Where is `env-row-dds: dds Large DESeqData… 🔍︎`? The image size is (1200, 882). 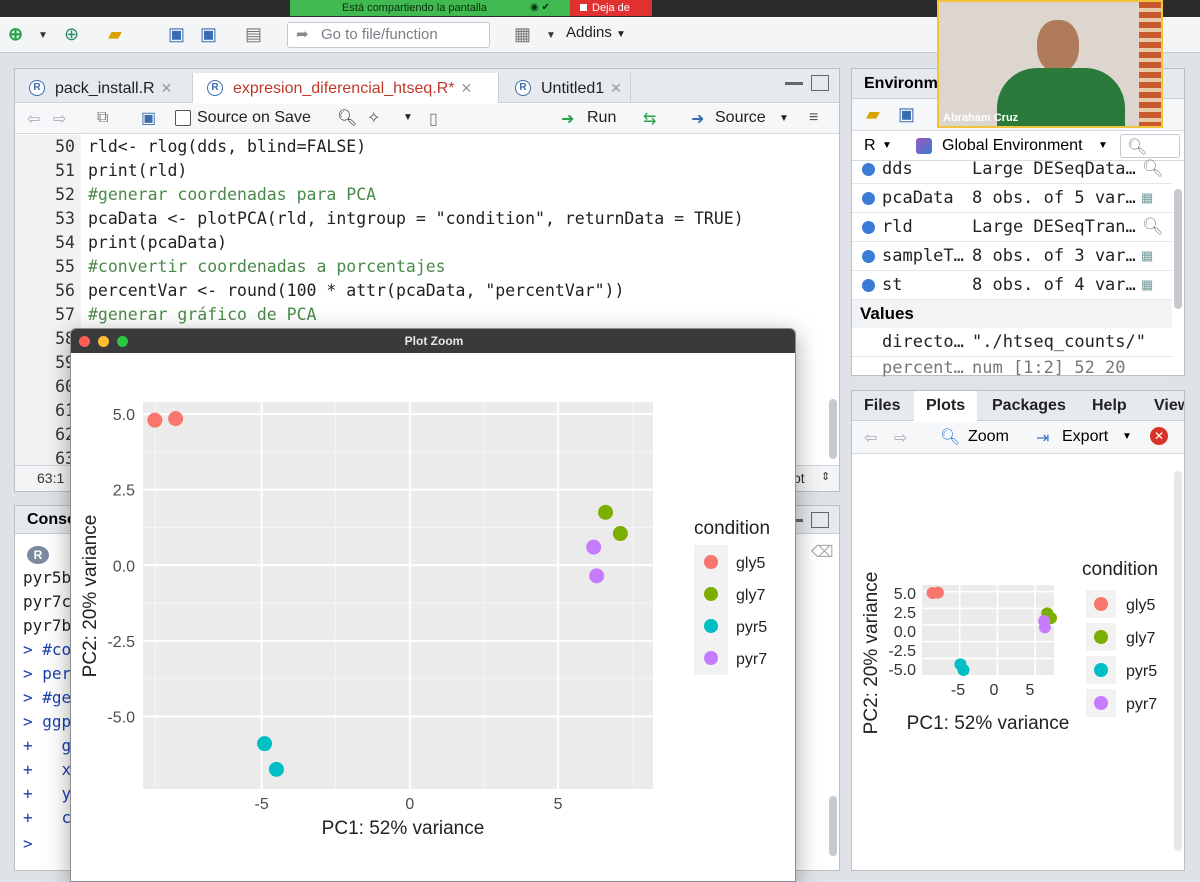 env-row-dds: dds Large DESeqData… 🔍︎ is located at coordinates (1012, 169).